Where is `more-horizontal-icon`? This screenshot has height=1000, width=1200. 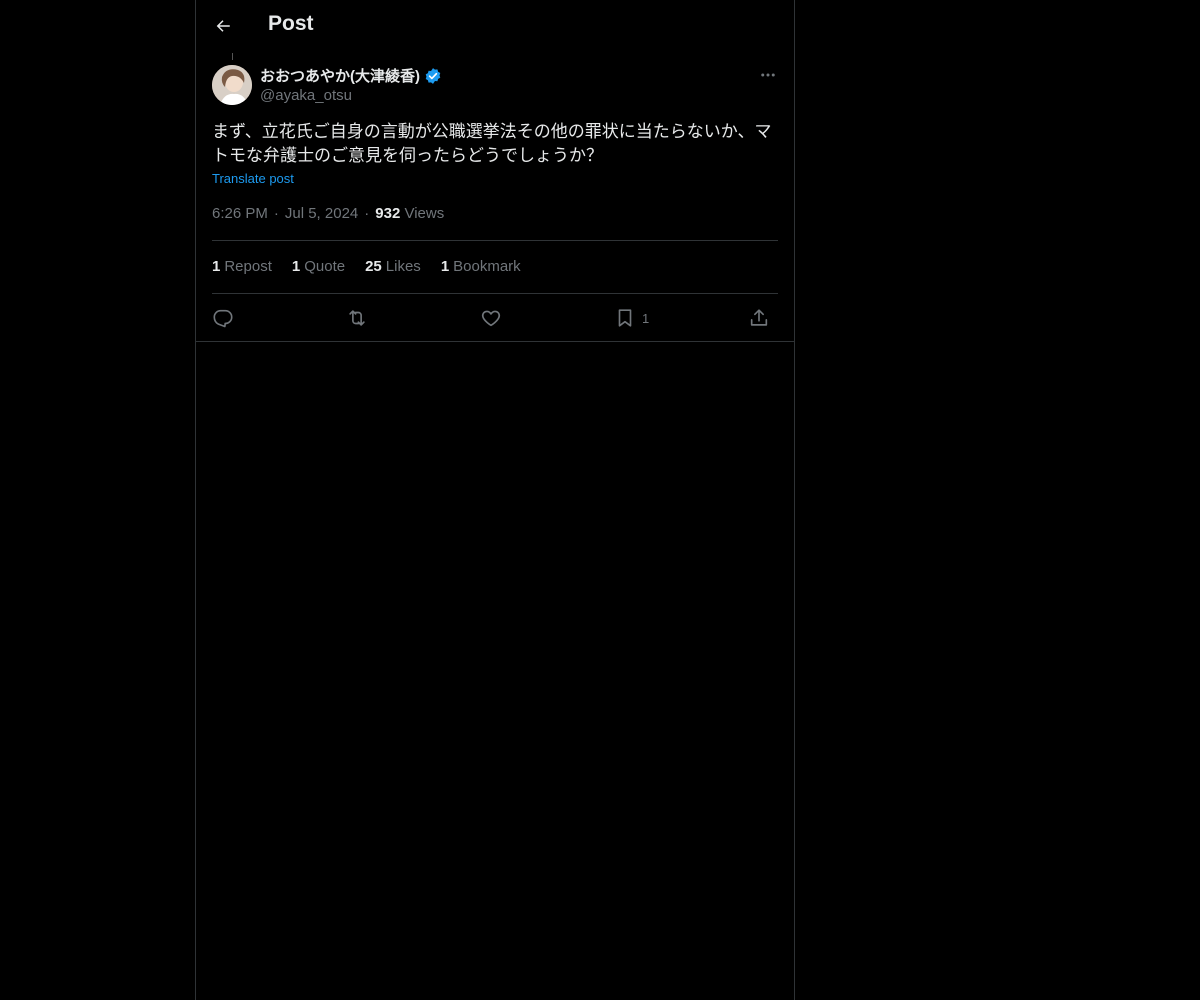
more-horizontal-icon is located at coordinates (768, 75).